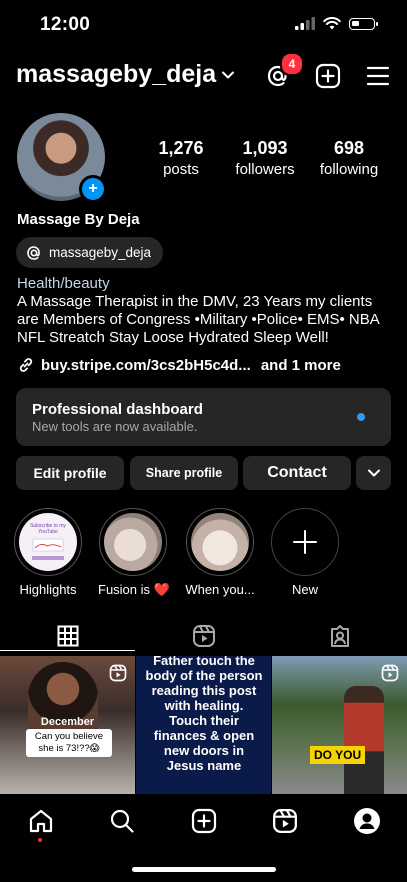  I want to click on profile-icon, so click(367, 821).